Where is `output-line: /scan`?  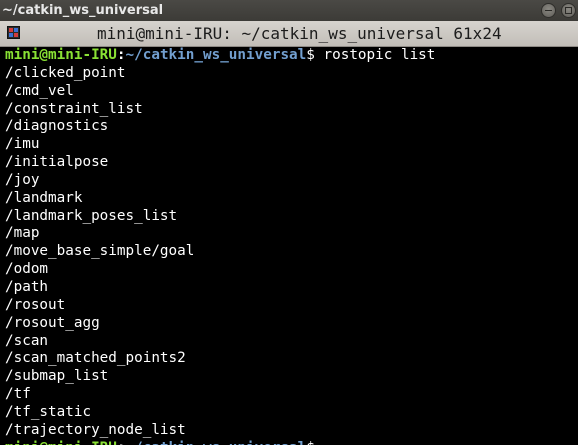 output-line: /scan is located at coordinates (27, 340).